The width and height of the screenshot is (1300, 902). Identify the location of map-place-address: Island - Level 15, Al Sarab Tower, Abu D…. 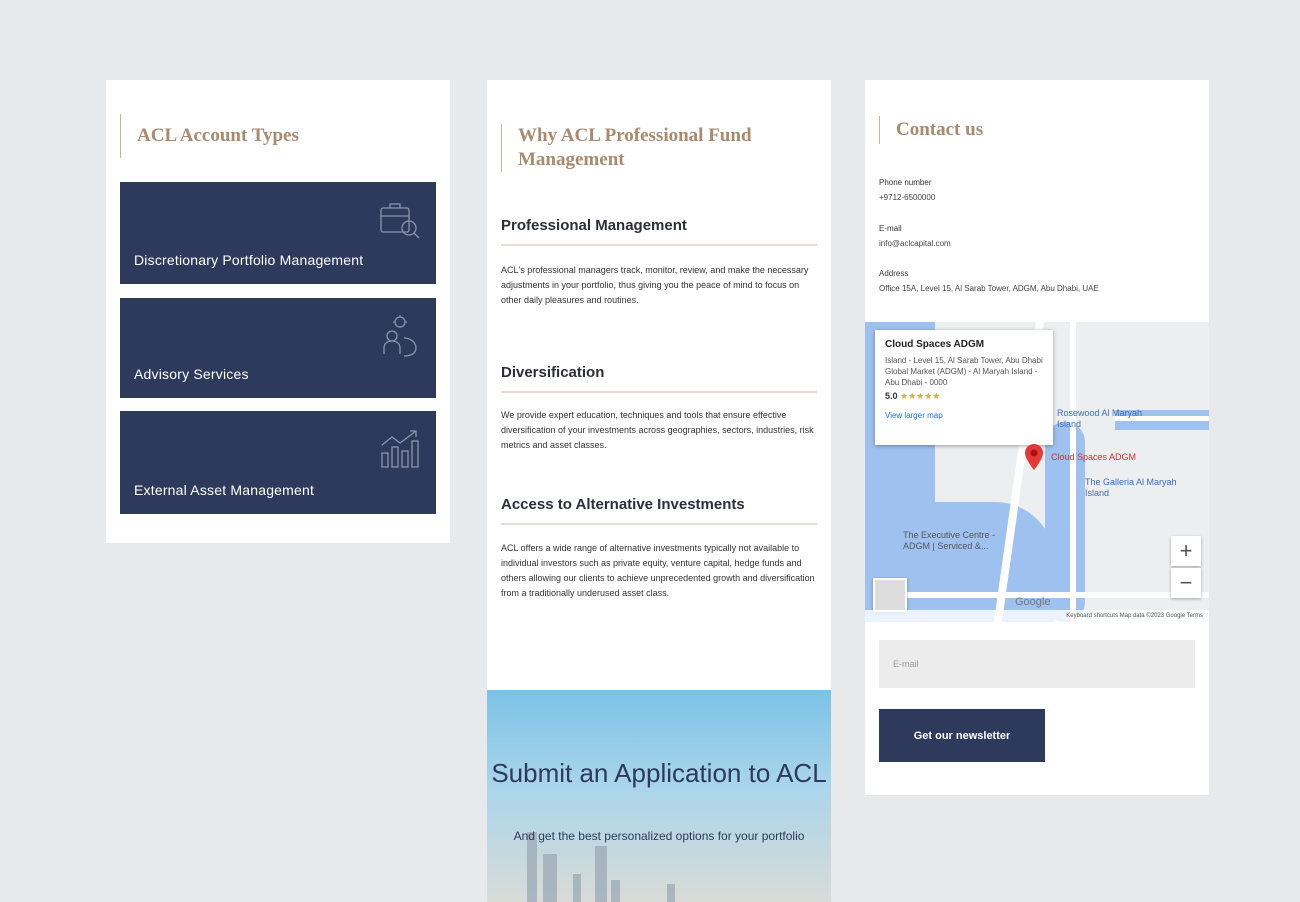
(964, 371).